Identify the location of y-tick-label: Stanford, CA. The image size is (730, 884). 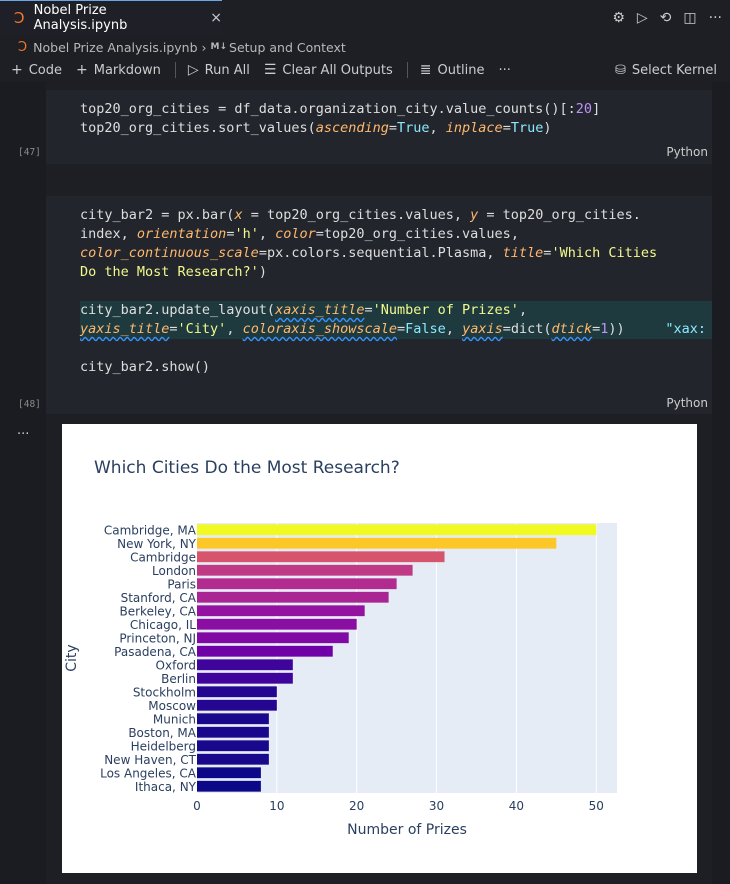
(159, 598).